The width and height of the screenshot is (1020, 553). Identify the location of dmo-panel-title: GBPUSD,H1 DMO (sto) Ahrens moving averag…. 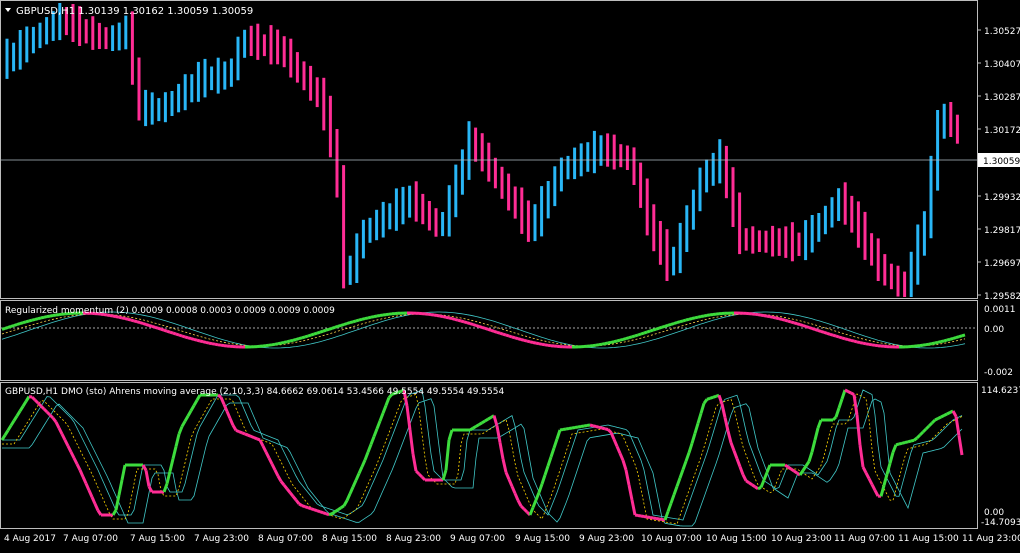
(254, 392).